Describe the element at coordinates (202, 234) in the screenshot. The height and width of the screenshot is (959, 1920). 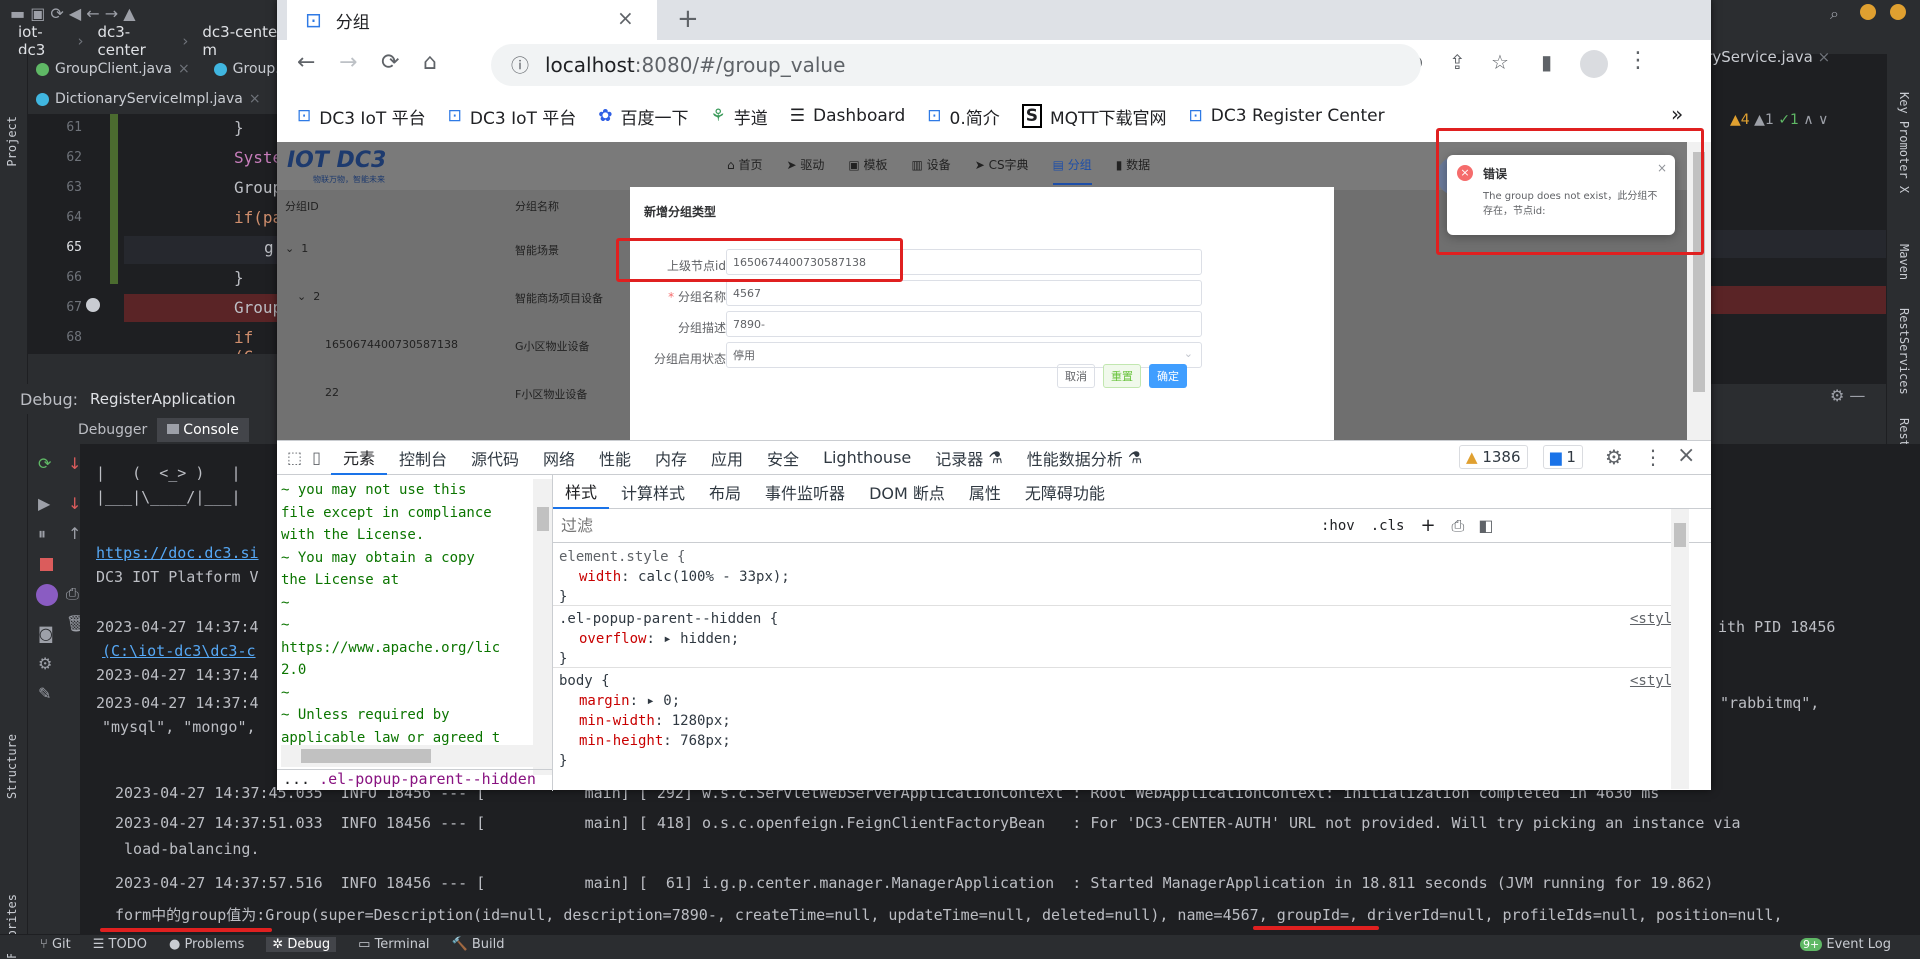
I see `code-editor: } Syste Group if(pa g } Group if (C` at that location.